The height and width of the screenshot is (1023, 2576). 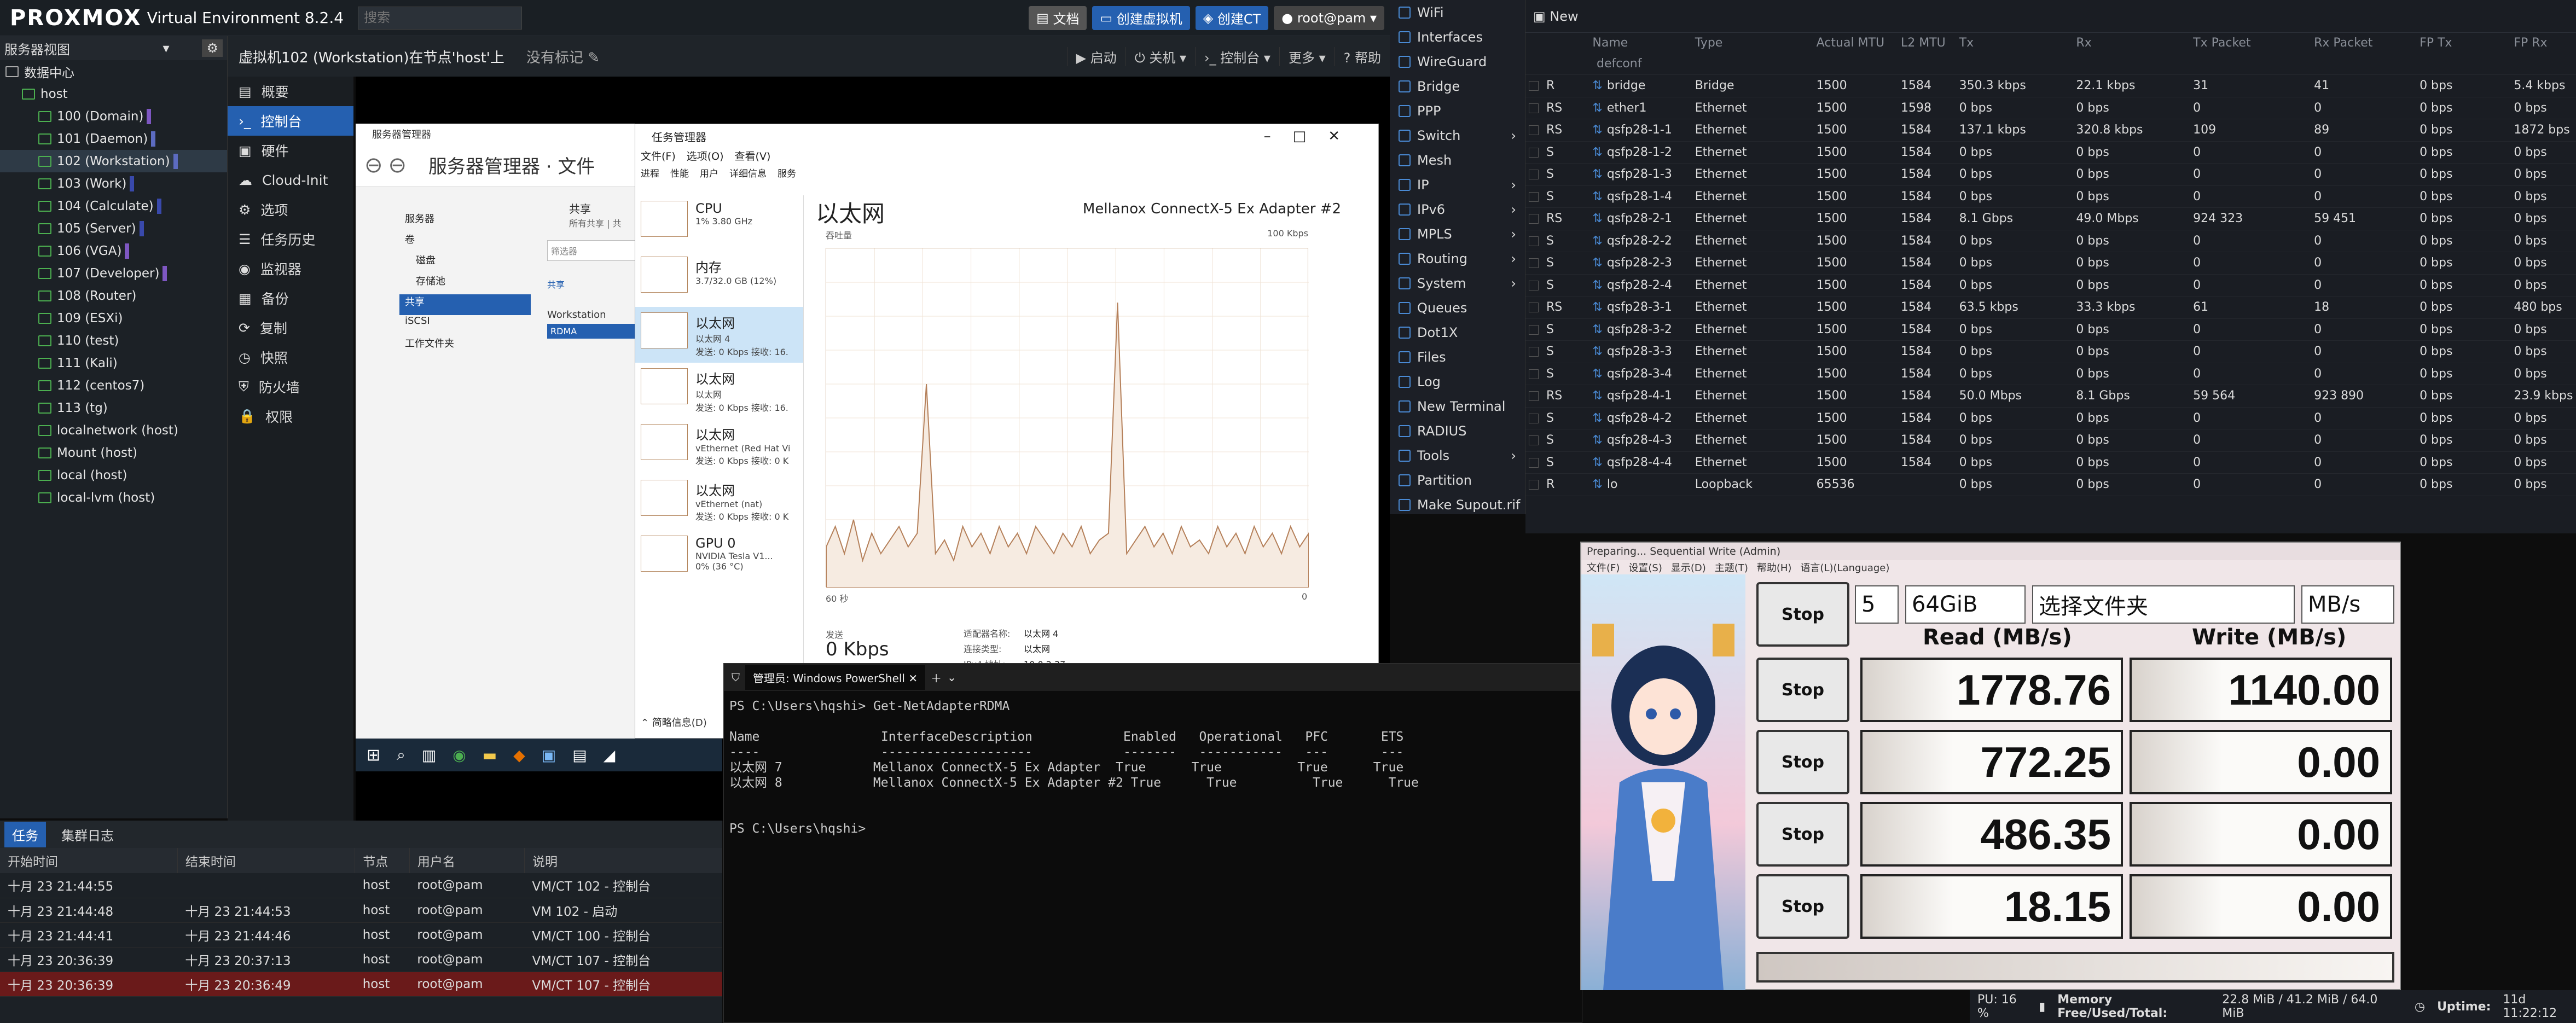 What do you see at coordinates (1237, 57) in the screenshot?
I see `console-button: ›_ 控制台 ▾` at bounding box center [1237, 57].